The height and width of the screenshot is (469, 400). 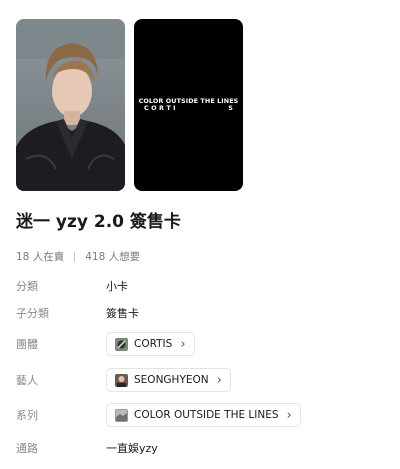 I want to click on channel-value: 一直娛yzy, so click(x=132, y=448).